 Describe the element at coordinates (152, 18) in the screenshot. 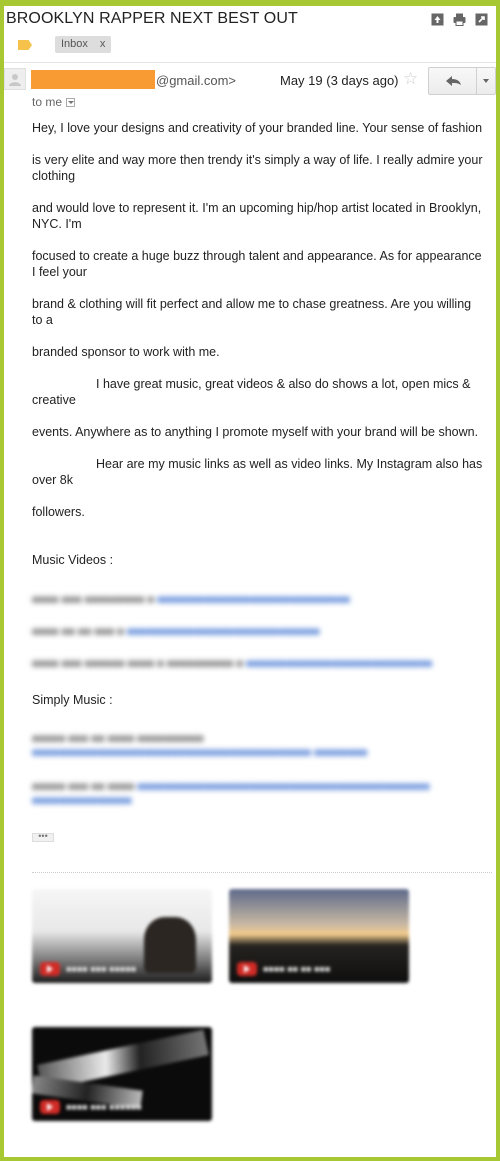

I see `email-subject: BROOKLYN RAPPER NEXT BEST OUT` at that location.